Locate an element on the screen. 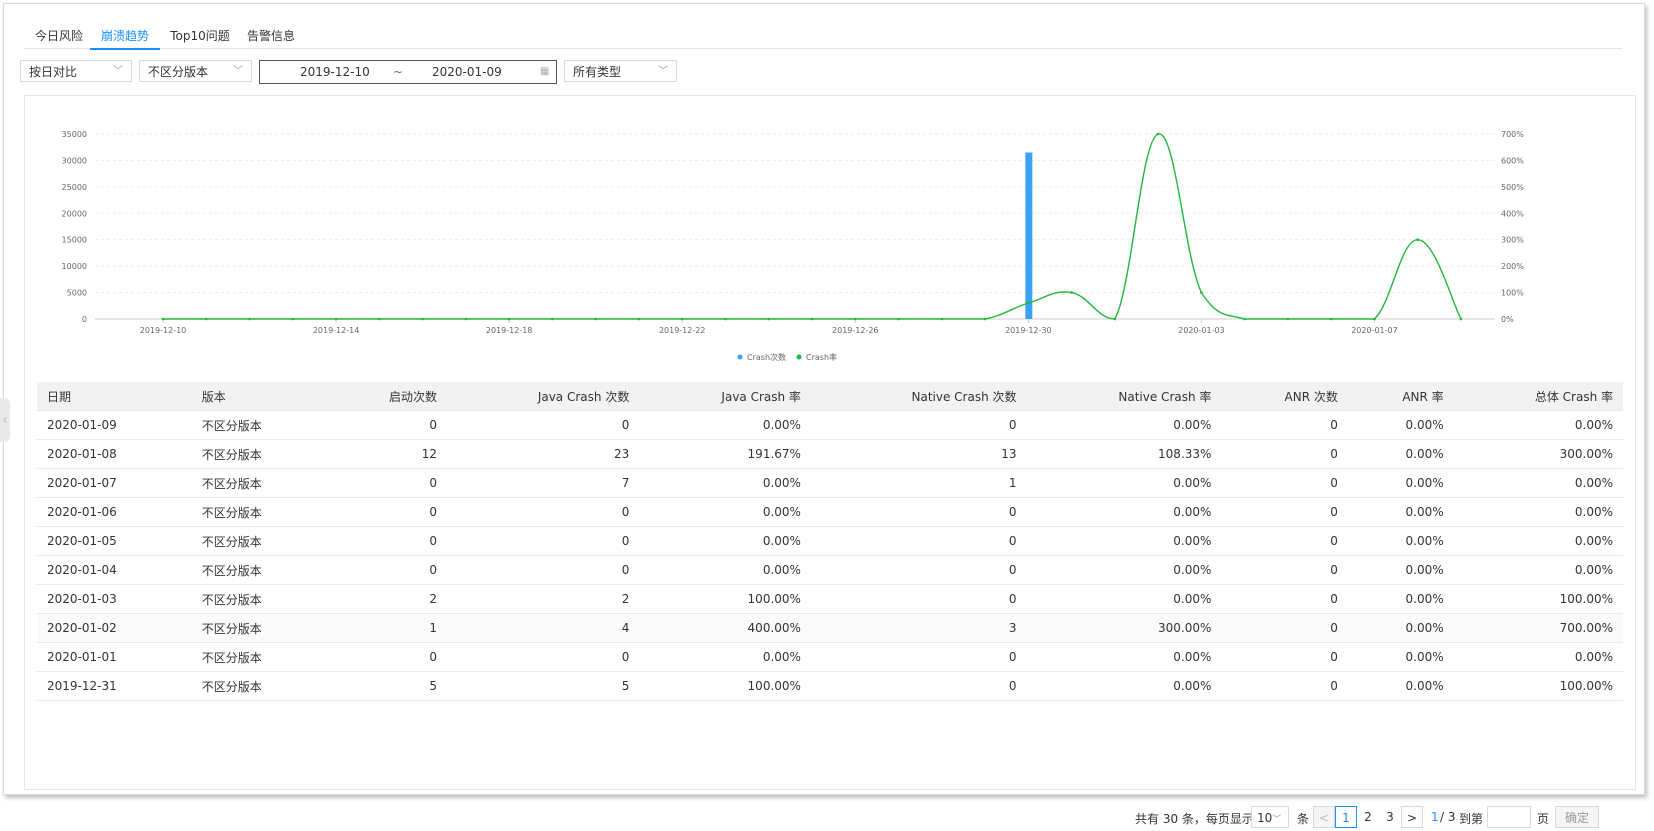 This screenshot has width=1654, height=831. y-right-tick-label: 0% is located at coordinates (1507, 319).